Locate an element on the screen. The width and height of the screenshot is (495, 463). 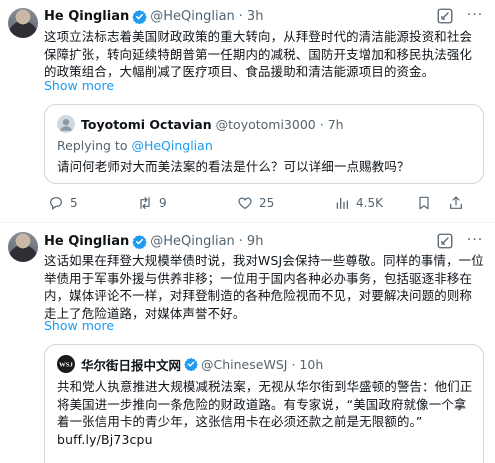
tweet-actions: 5 9 25 4.5K is located at coordinates (264, 203).